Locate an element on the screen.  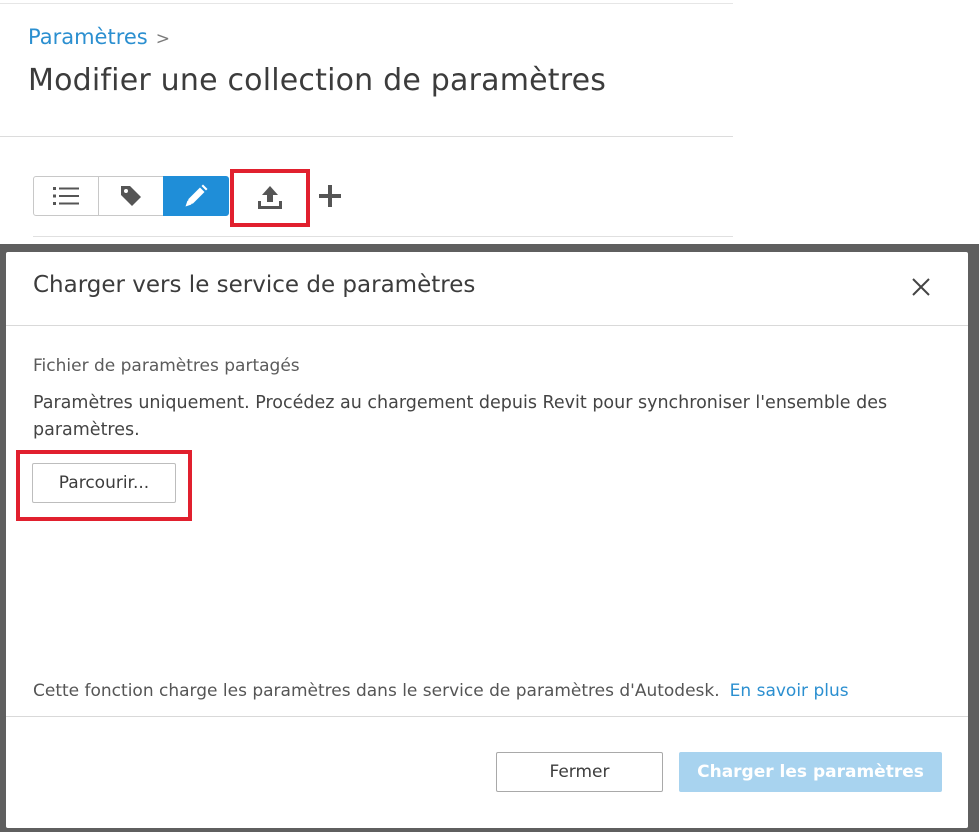
breadcrumb-link-parametres: Paramètres is located at coordinates (88, 37).